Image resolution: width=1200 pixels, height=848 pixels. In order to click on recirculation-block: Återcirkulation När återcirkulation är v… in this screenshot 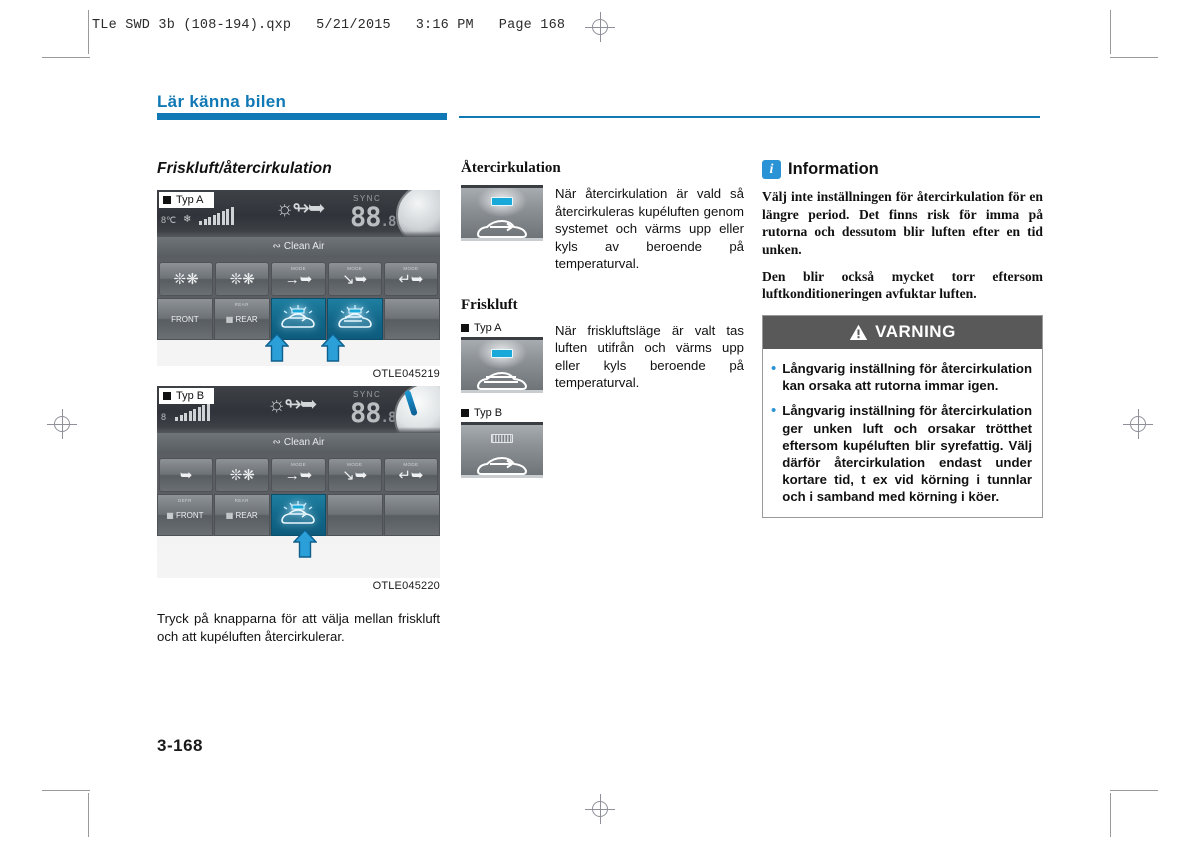, I will do `click(602, 216)`.